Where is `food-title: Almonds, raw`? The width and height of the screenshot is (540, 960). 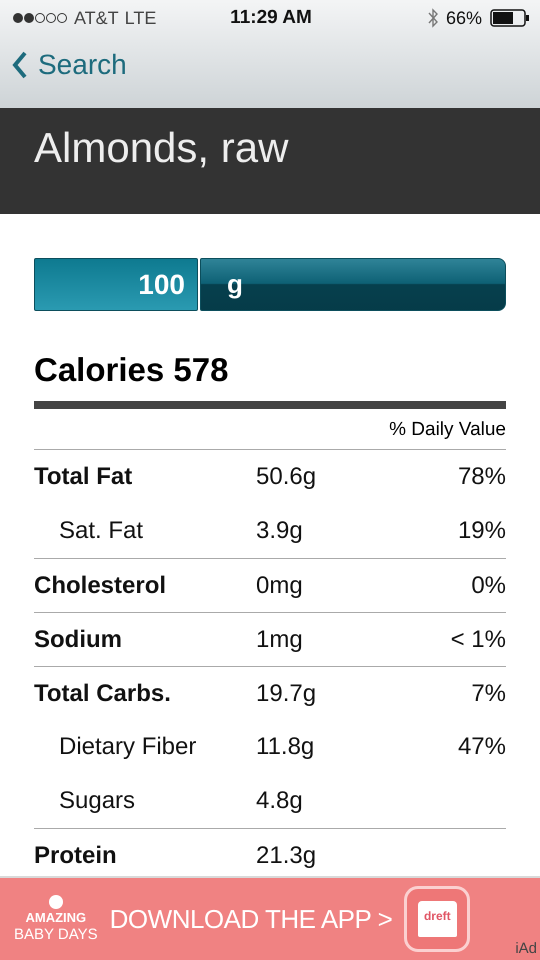 food-title: Almonds, raw is located at coordinates (161, 148).